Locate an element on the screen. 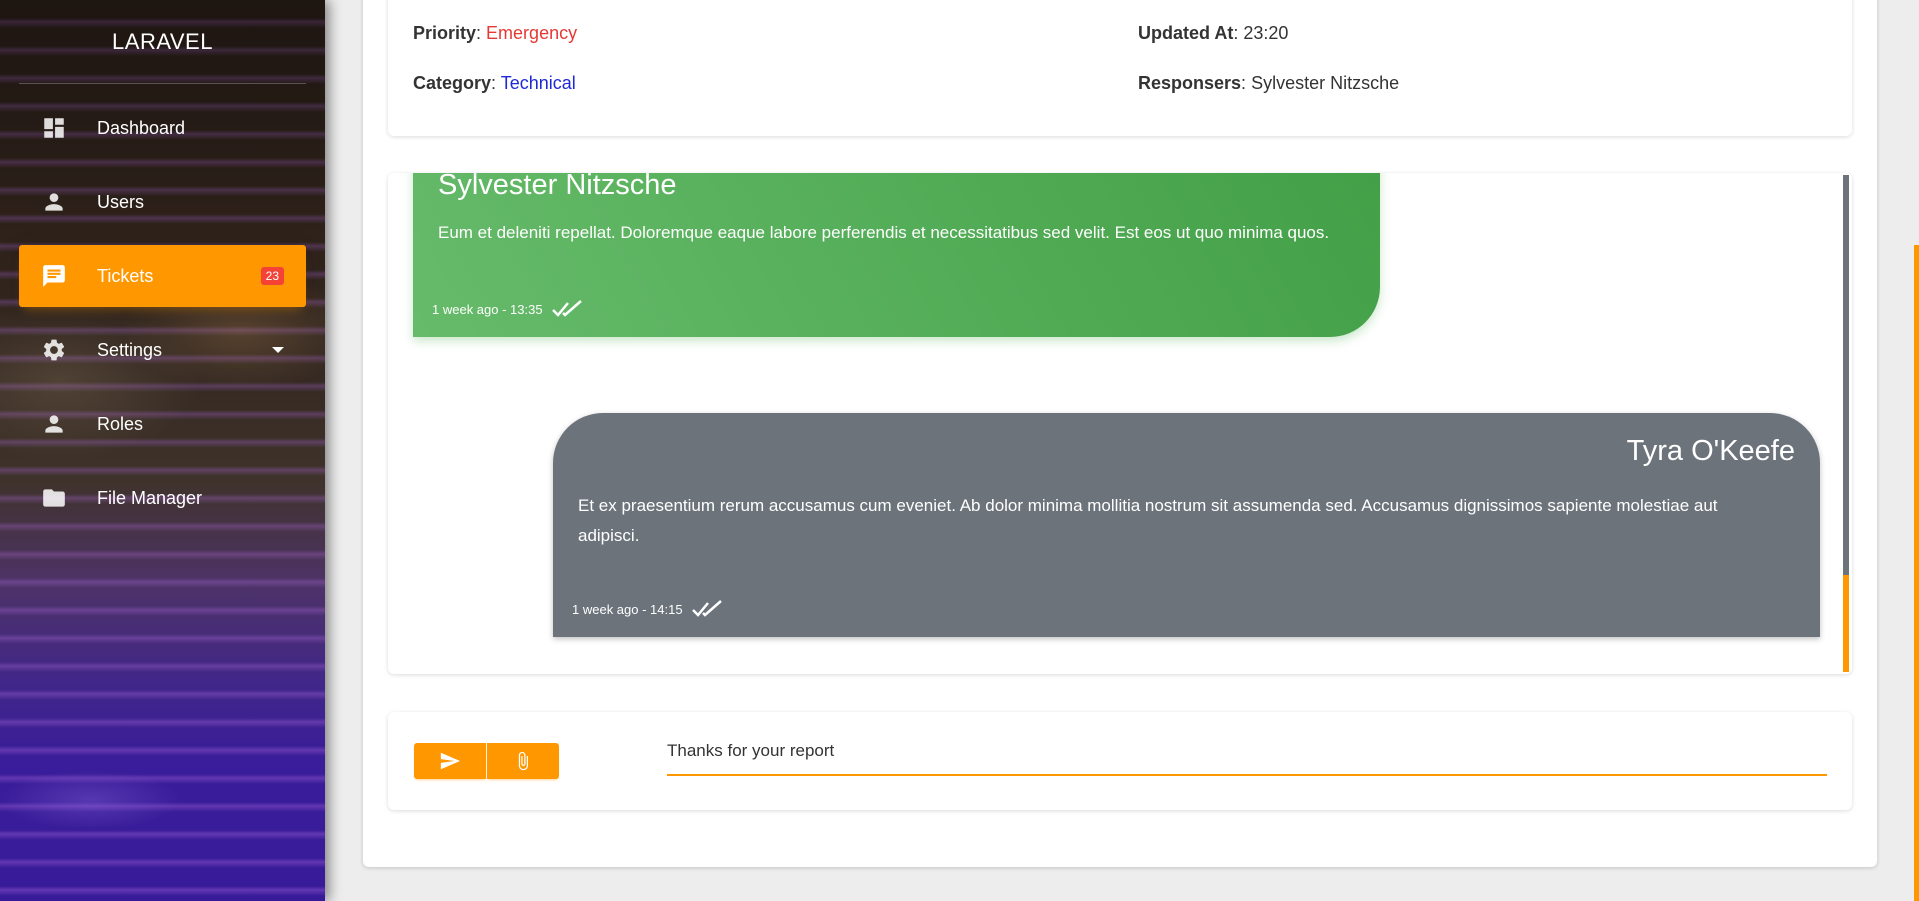 This screenshot has width=1919, height=901. send-icon is located at coordinates (450, 761).